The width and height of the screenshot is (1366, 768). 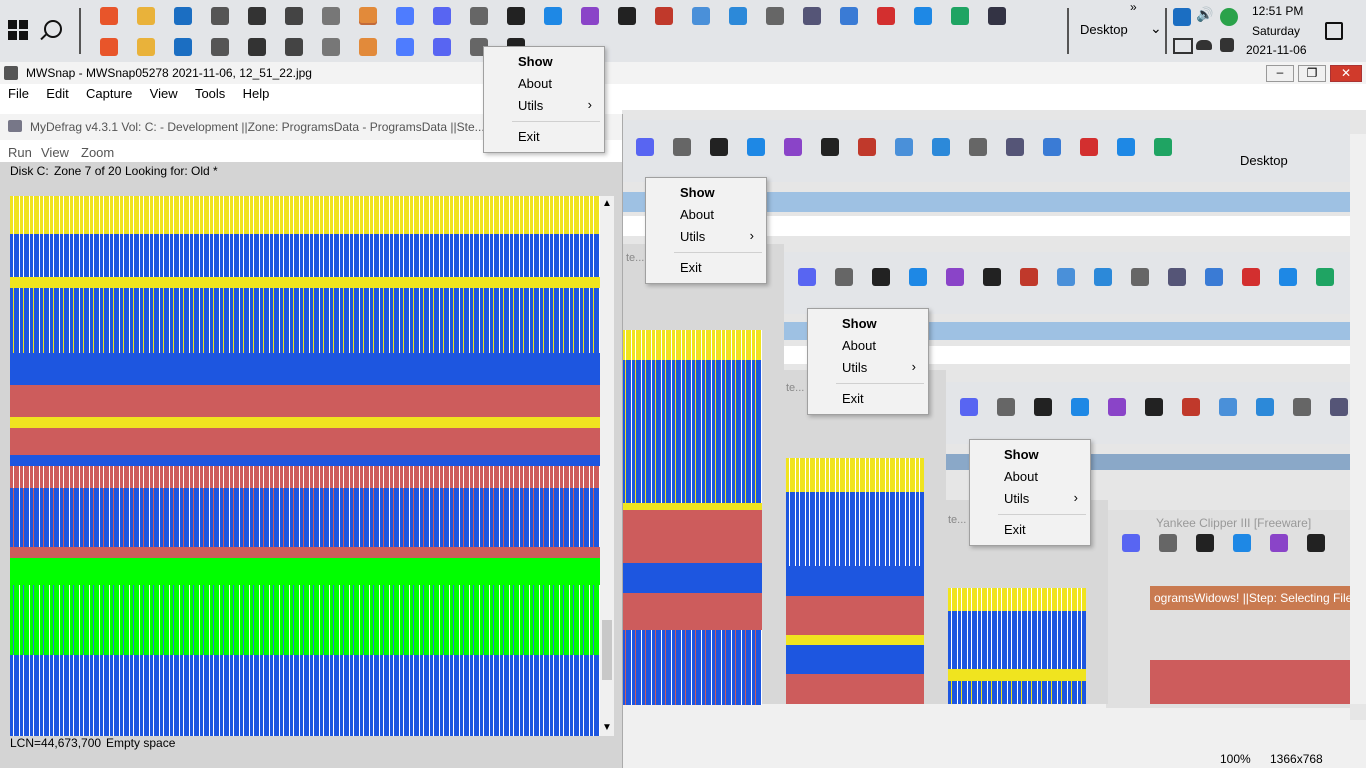 I want to click on mwsnap-statusbar: 100% 1366x768, so click(x=994, y=744).